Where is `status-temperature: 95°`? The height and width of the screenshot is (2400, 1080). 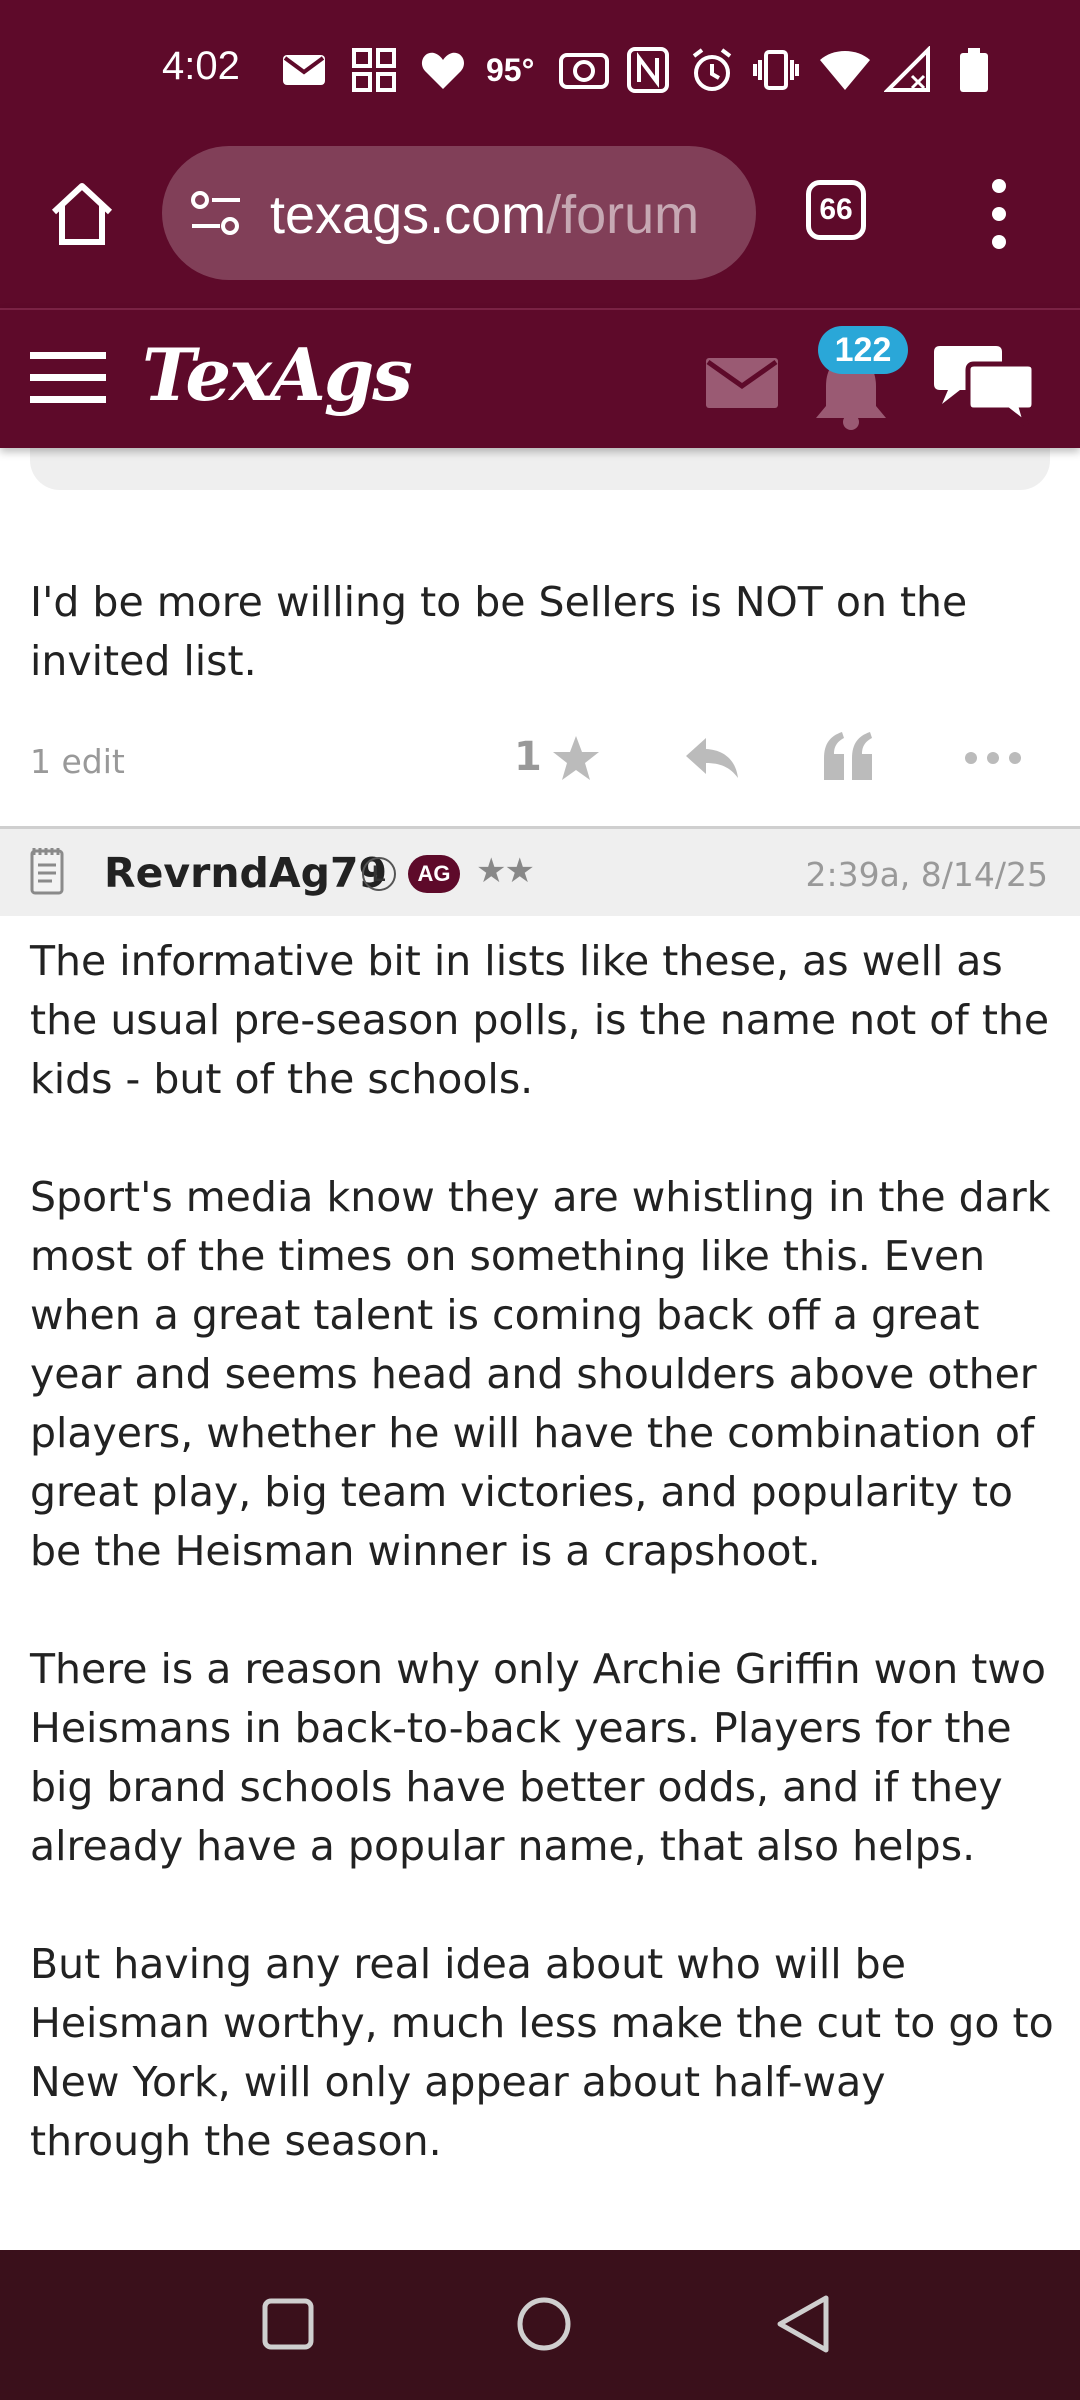
status-temperature: 95° is located at coordinates (510, 70).